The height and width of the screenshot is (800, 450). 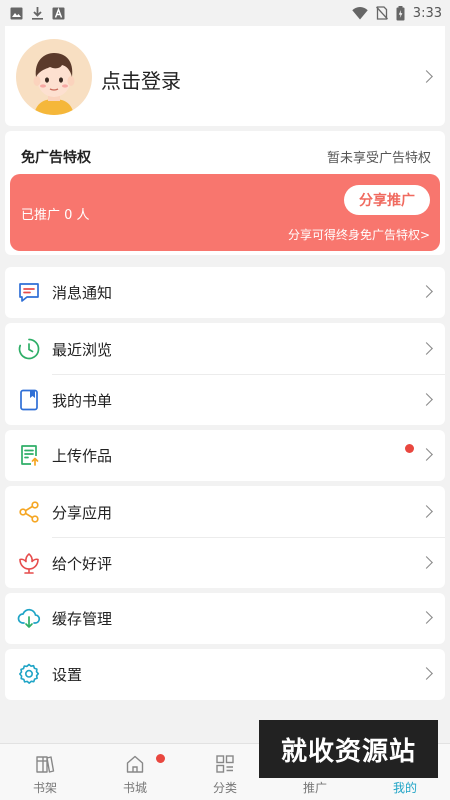 I want to click on share-section: 分享应用 给个好评, so click(x=225, y=537).